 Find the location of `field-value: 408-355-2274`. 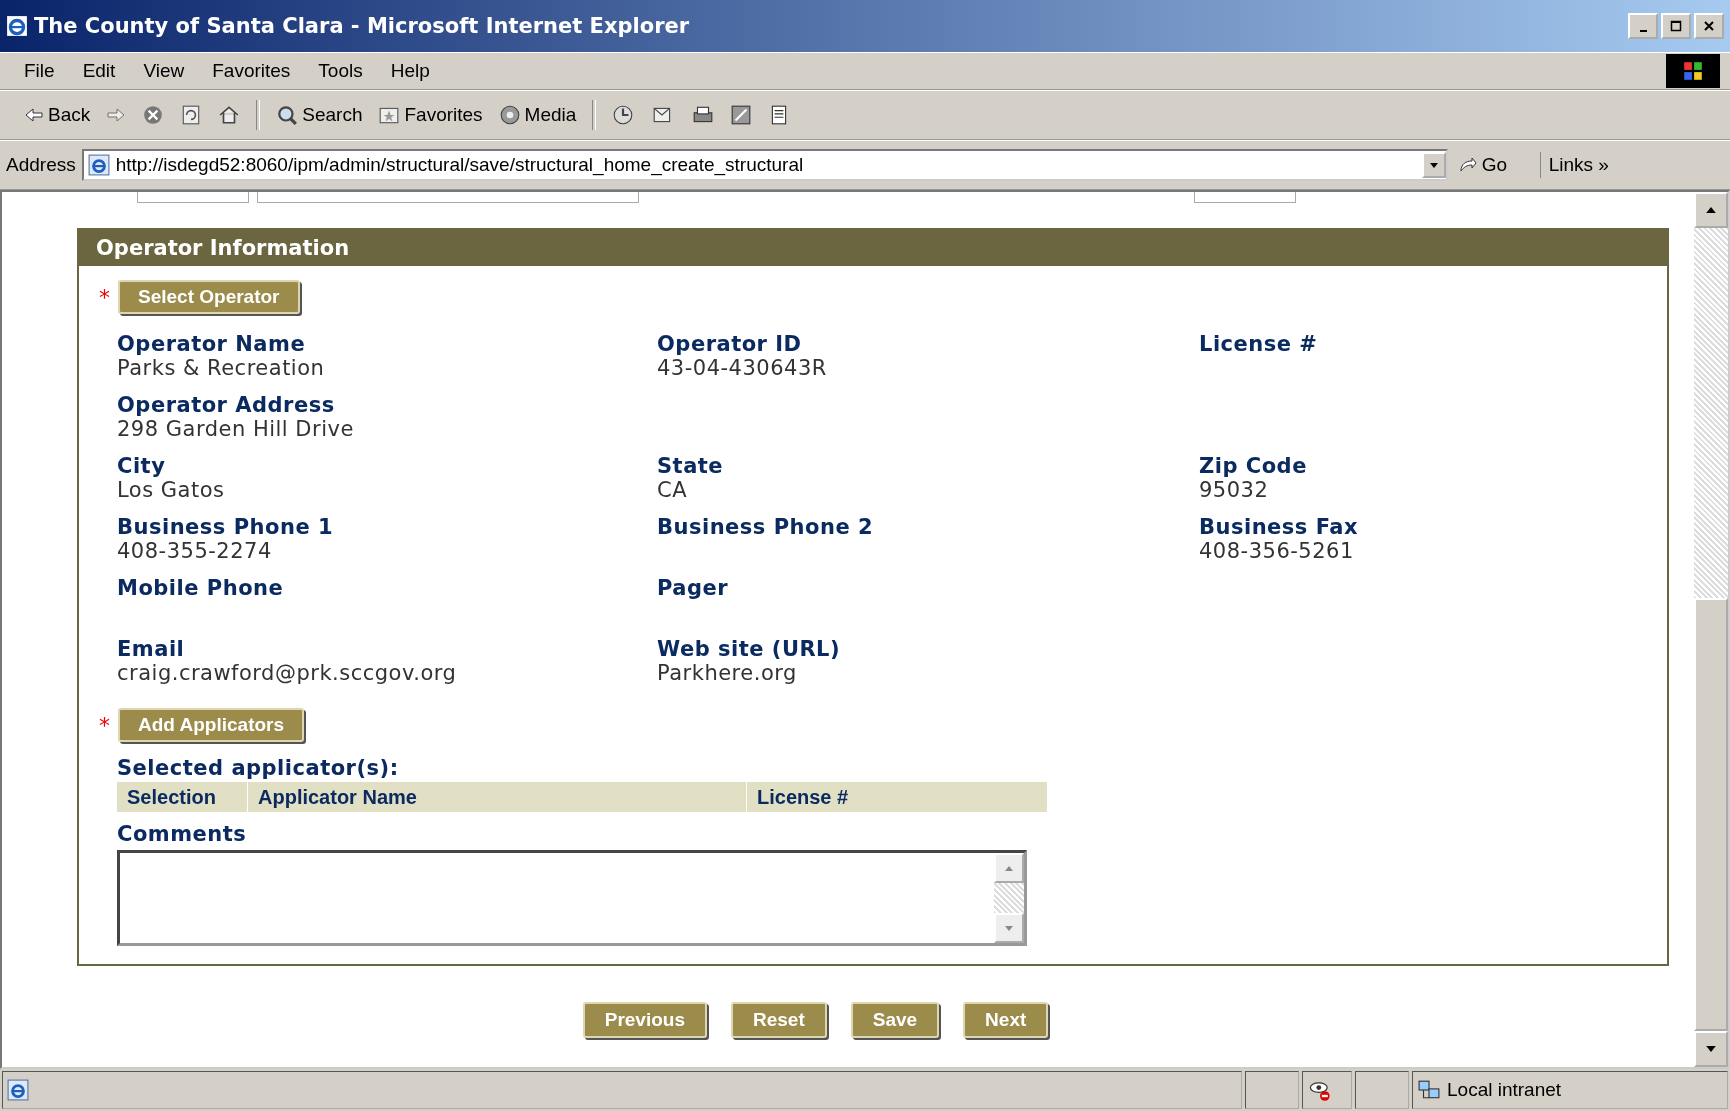

field-value: 408-355-2274 is located at coordinates (194, 551).